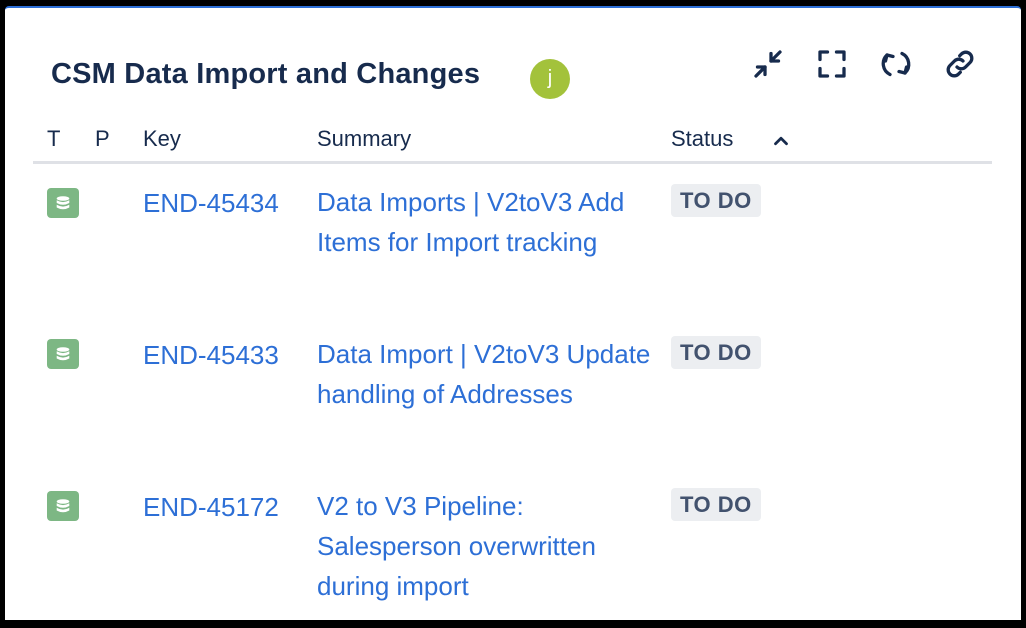 Image resolution: width=1026 pixels, height=628 pixels. What do you see at coordinates (102, 139) in the screenshot?
I see `column-header-priority: P` at bounding box center [102, 139].